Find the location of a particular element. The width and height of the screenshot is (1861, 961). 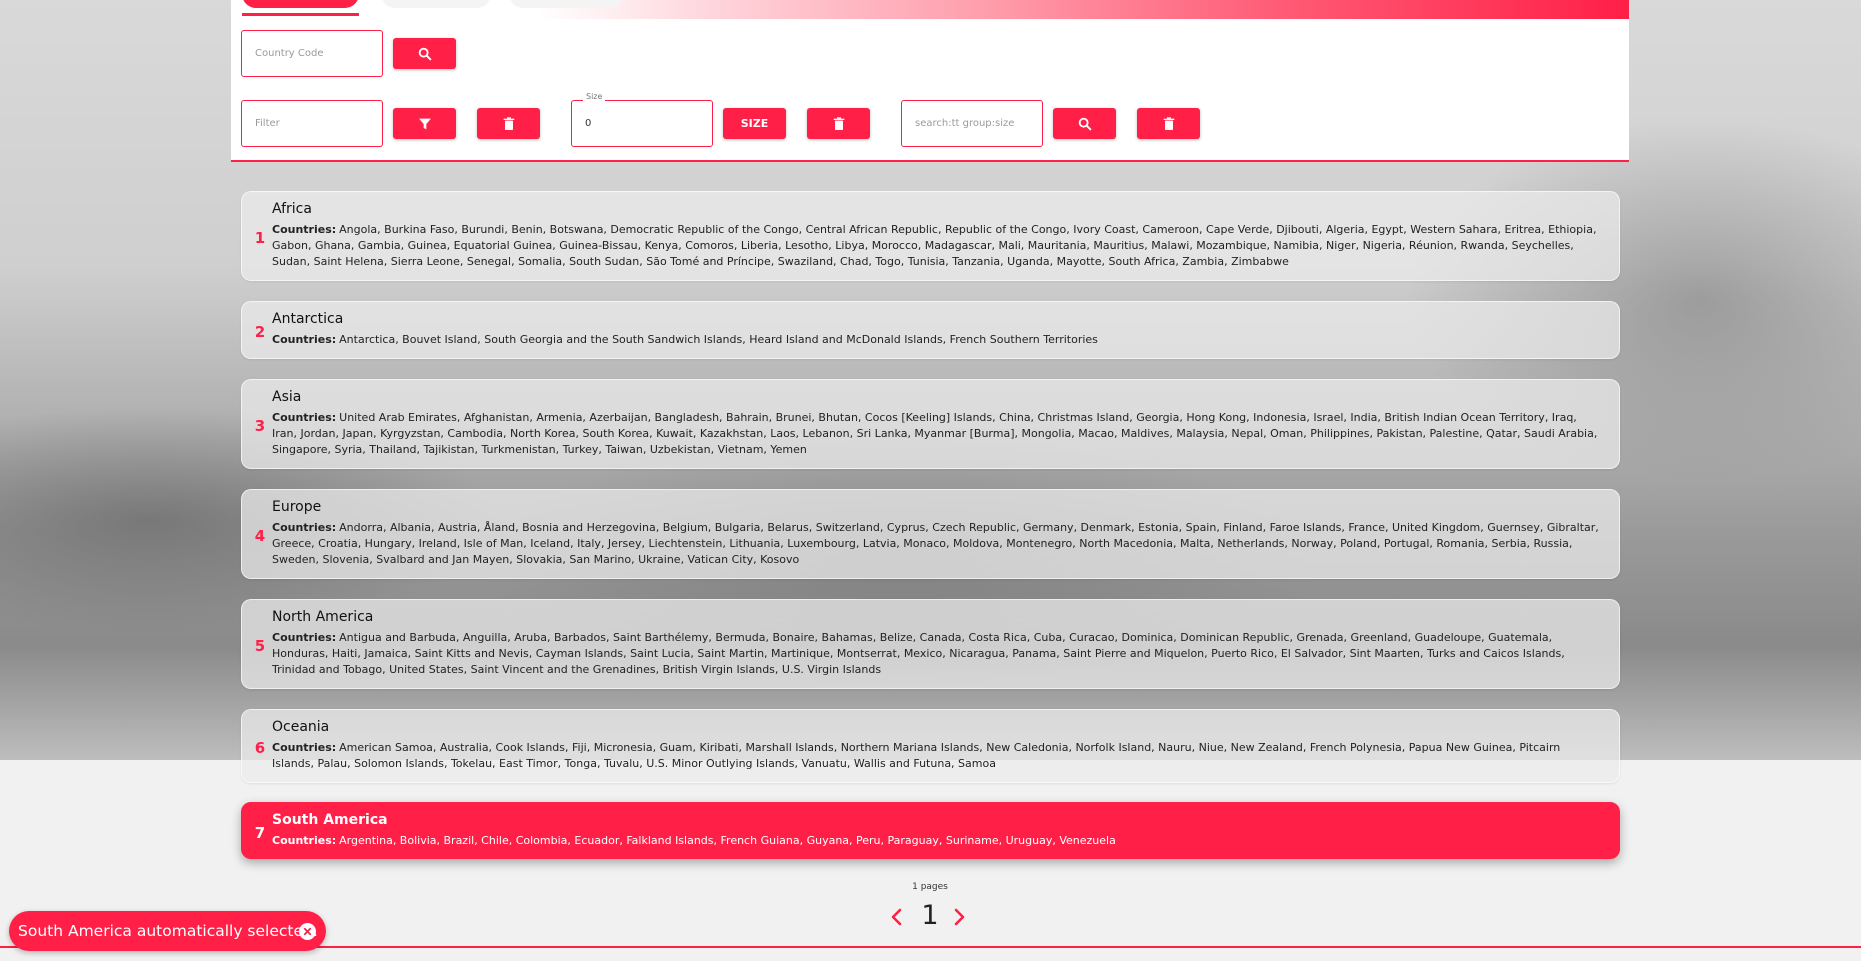

continent-name: North America is located at coordinates (323, 617).